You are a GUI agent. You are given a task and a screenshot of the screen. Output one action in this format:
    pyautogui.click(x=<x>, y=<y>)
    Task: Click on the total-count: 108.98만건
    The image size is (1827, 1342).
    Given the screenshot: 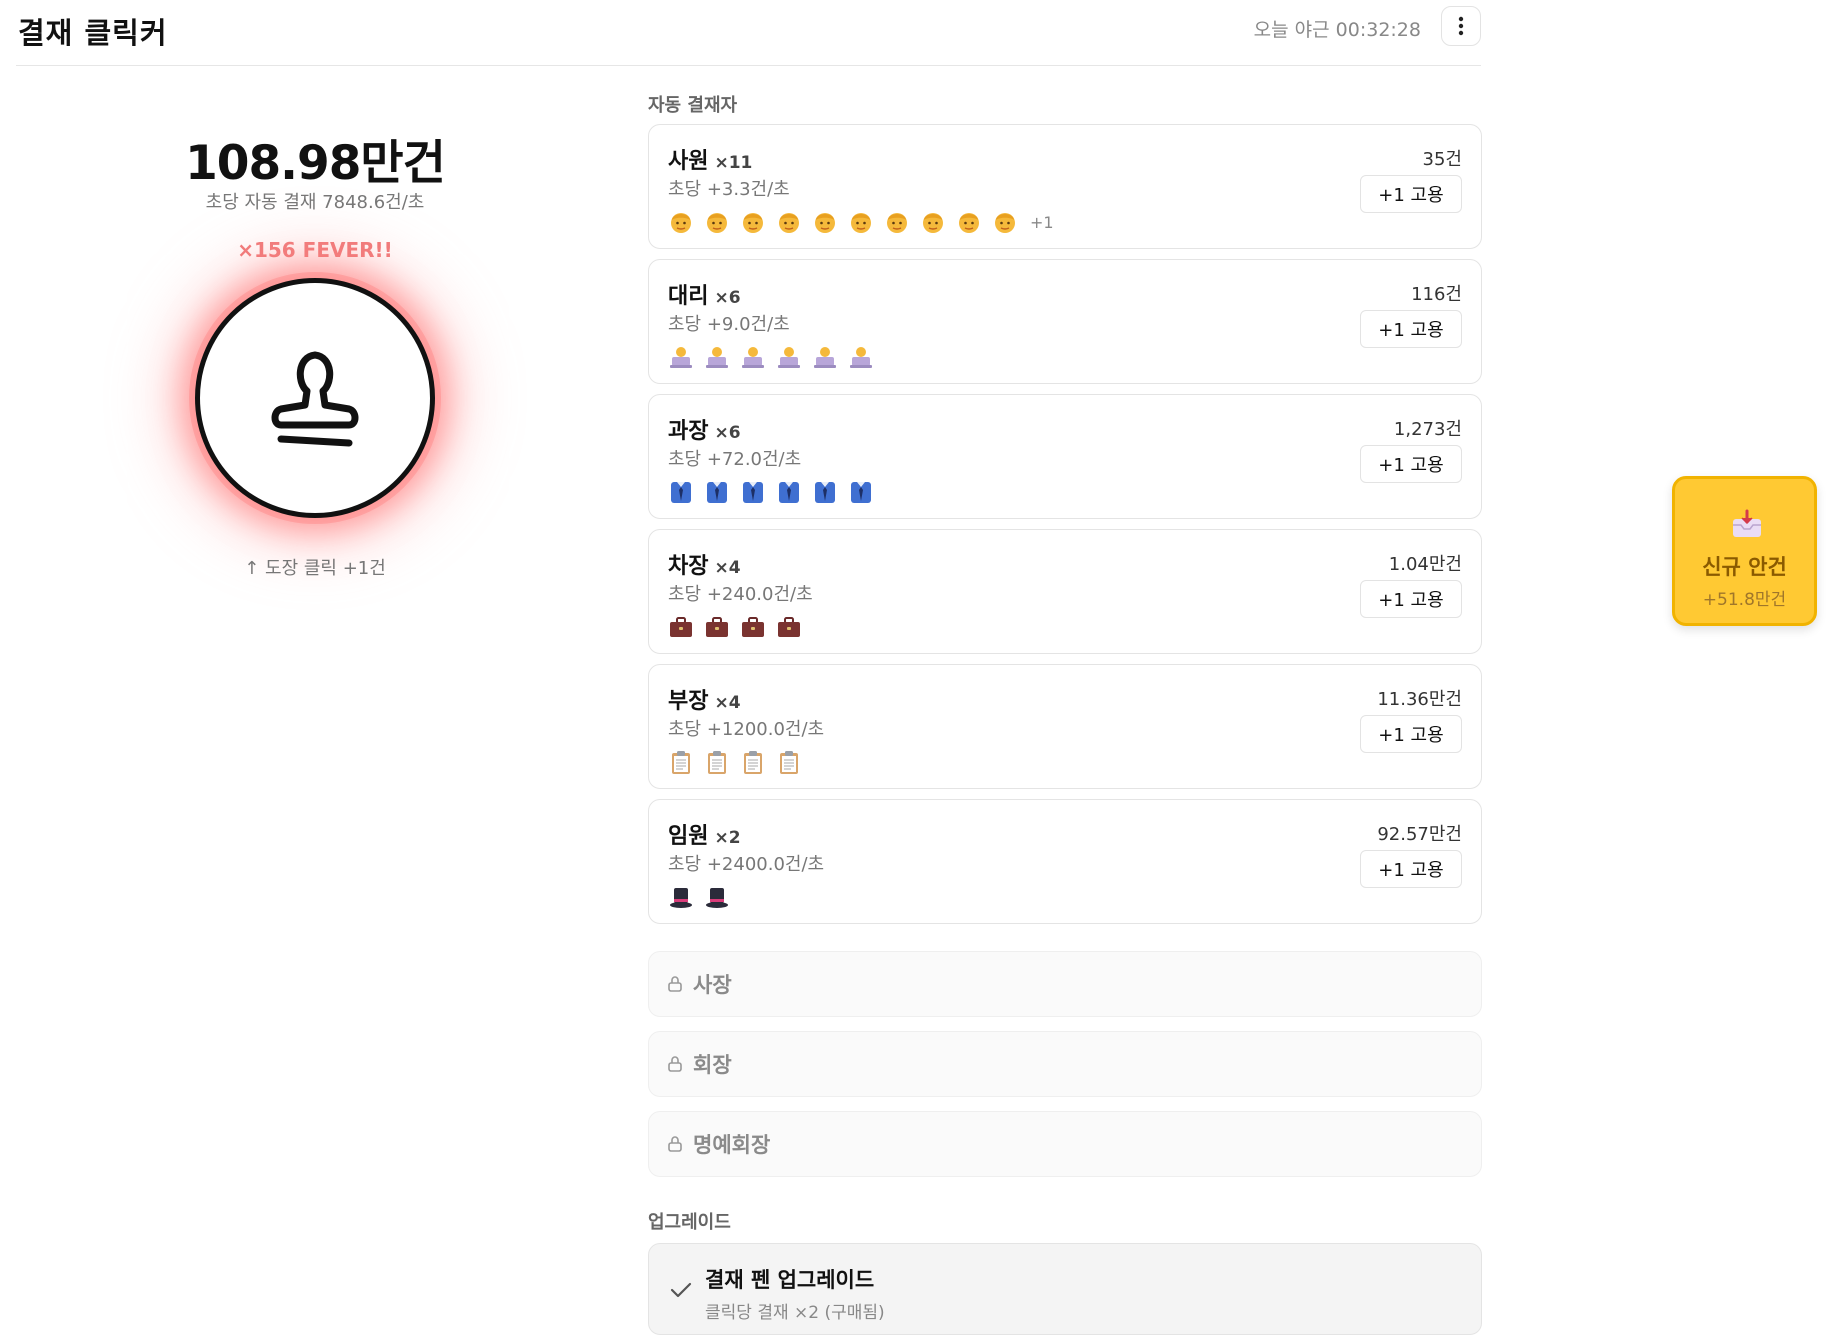 What is the action you would take?
    pyautogui.click(x=315, y=163)
    